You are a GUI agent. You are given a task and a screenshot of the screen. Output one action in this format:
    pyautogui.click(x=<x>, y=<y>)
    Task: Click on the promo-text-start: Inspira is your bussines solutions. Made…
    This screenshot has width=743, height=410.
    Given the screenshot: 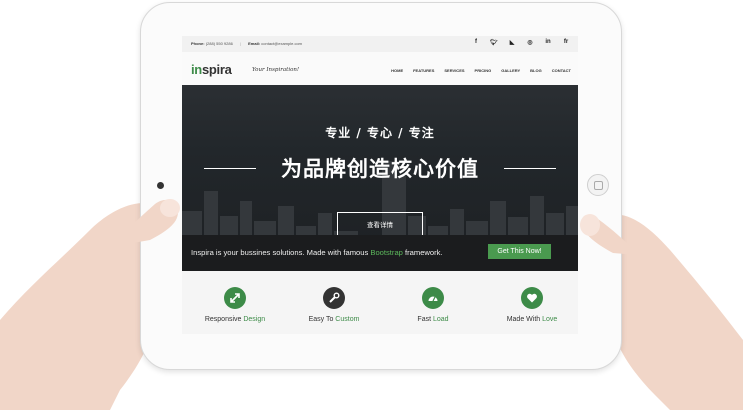 What is the action you would take?
    pyautogui.click(x=281, y=252)
    